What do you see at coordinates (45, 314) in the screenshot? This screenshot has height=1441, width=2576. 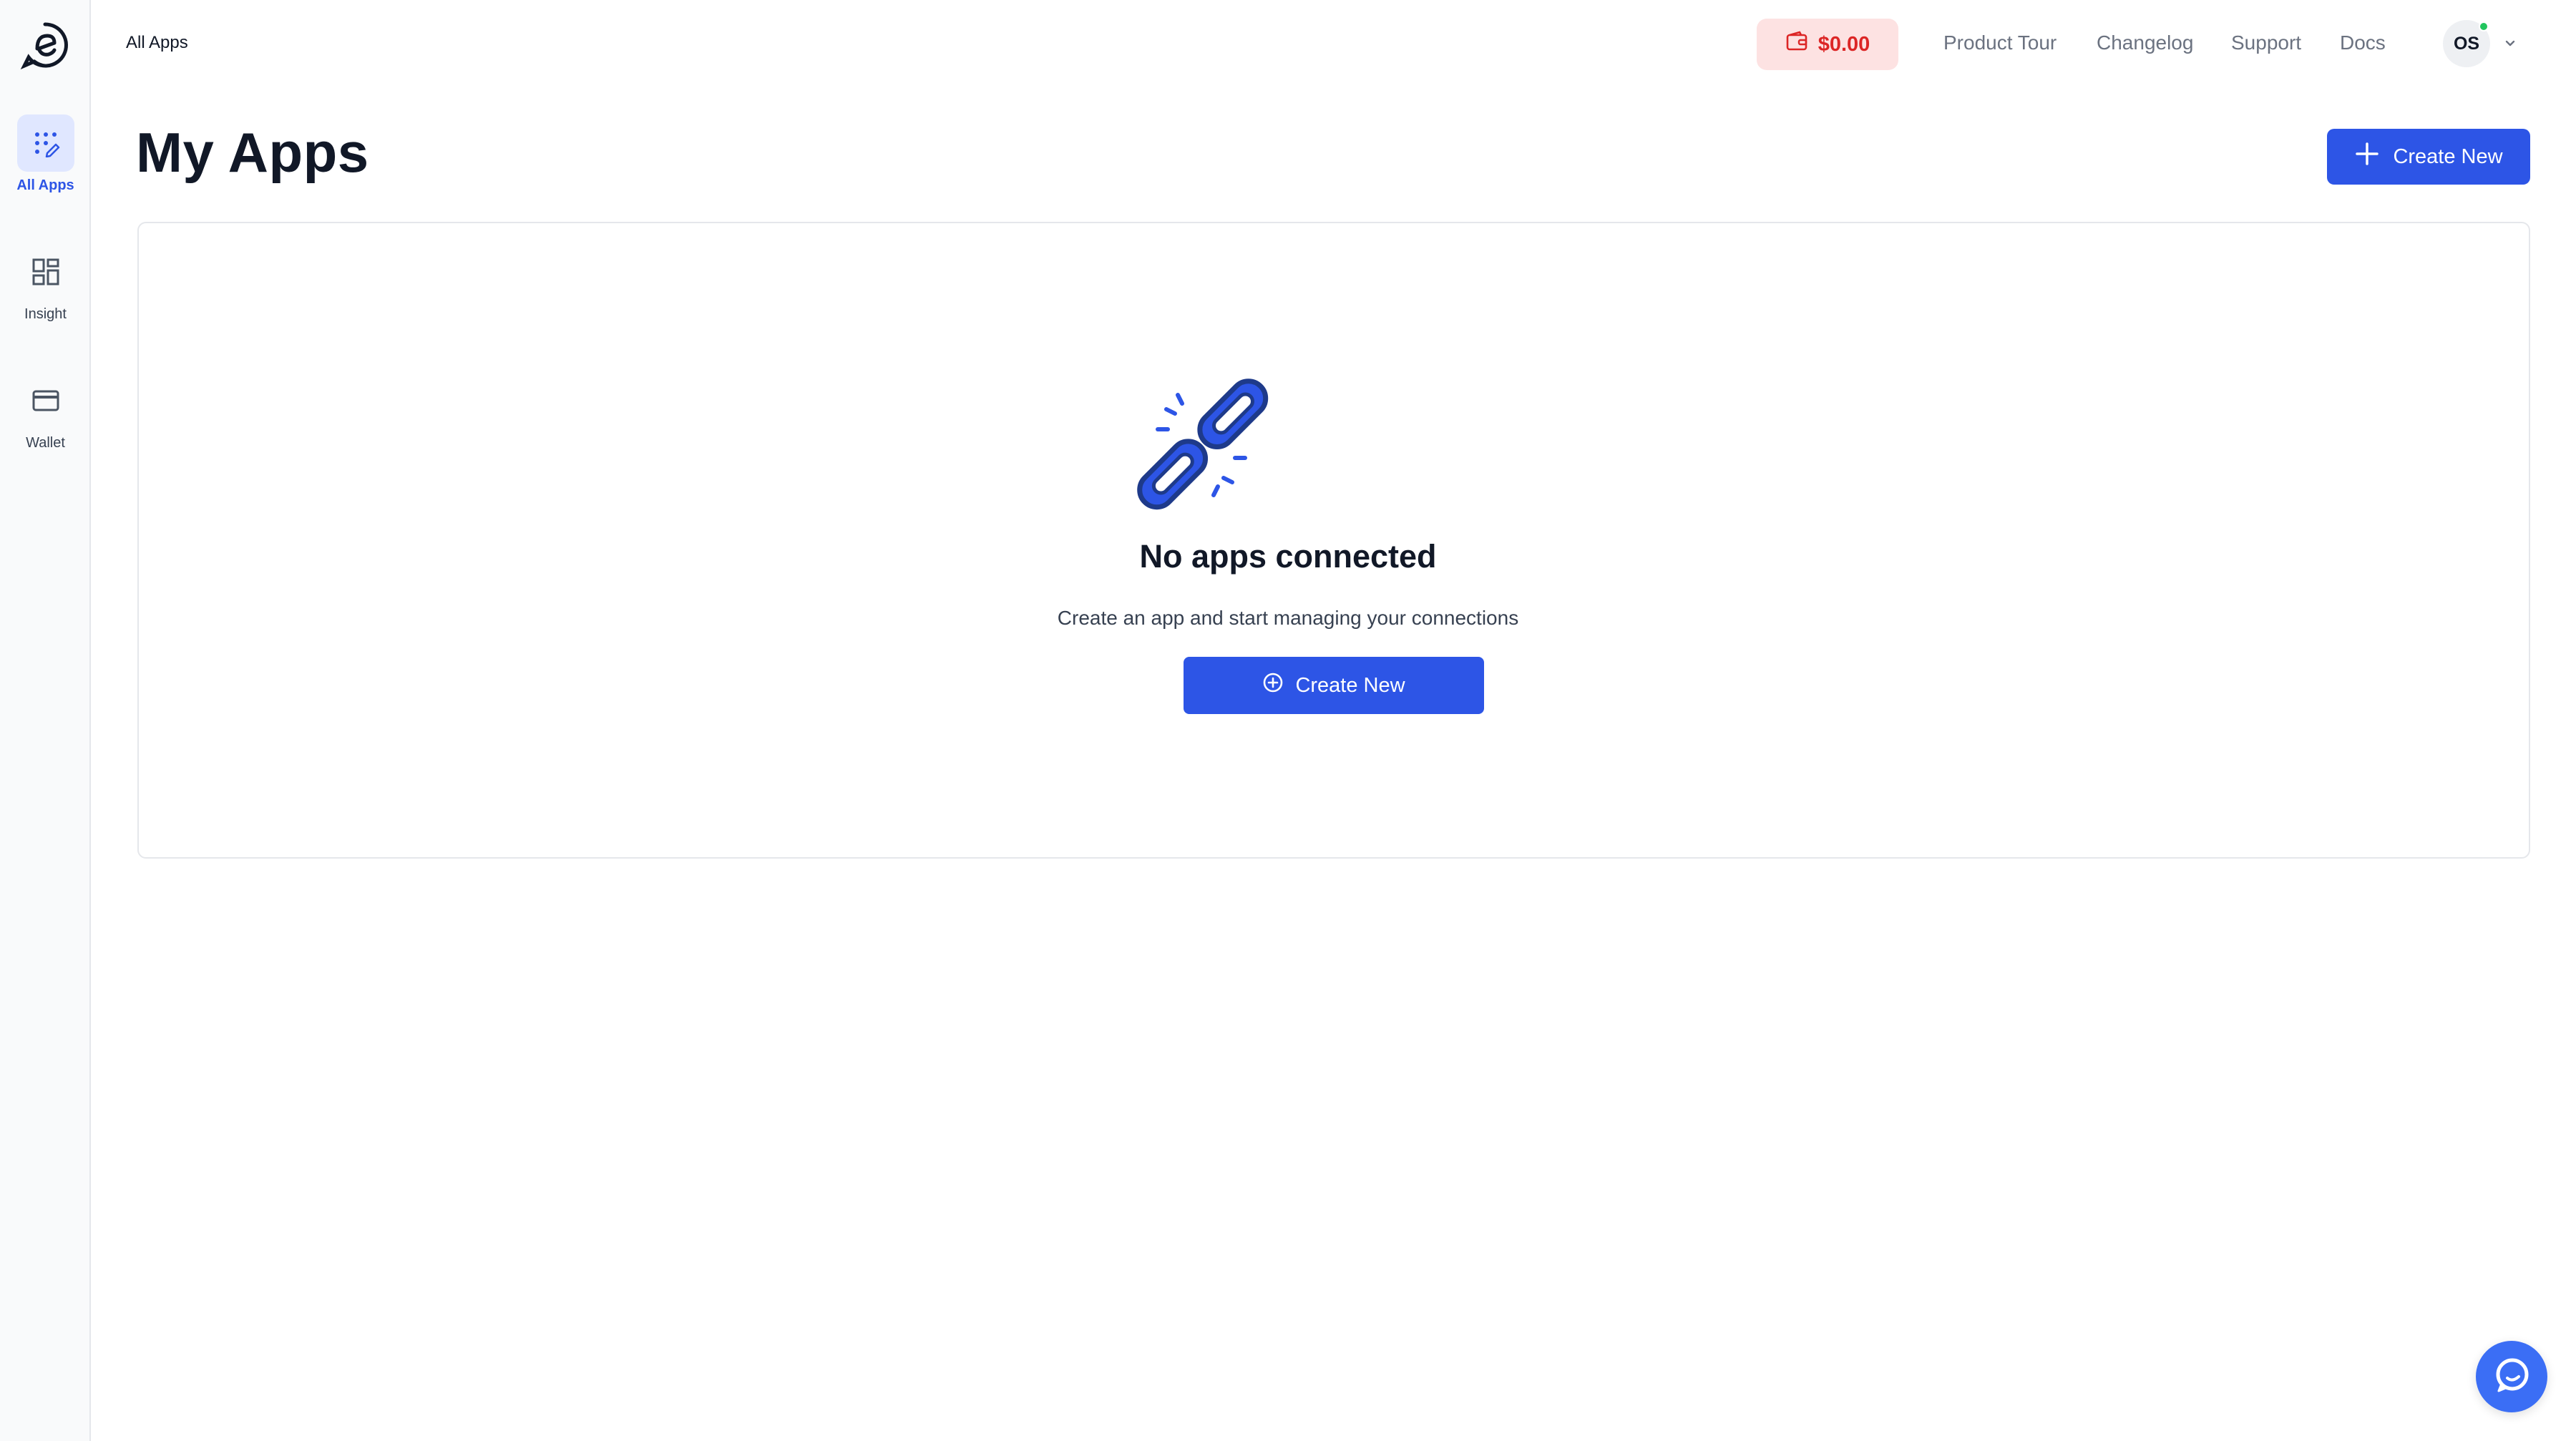 I see `sidebar-item-label: Insight` at bounding box center [45, 314].